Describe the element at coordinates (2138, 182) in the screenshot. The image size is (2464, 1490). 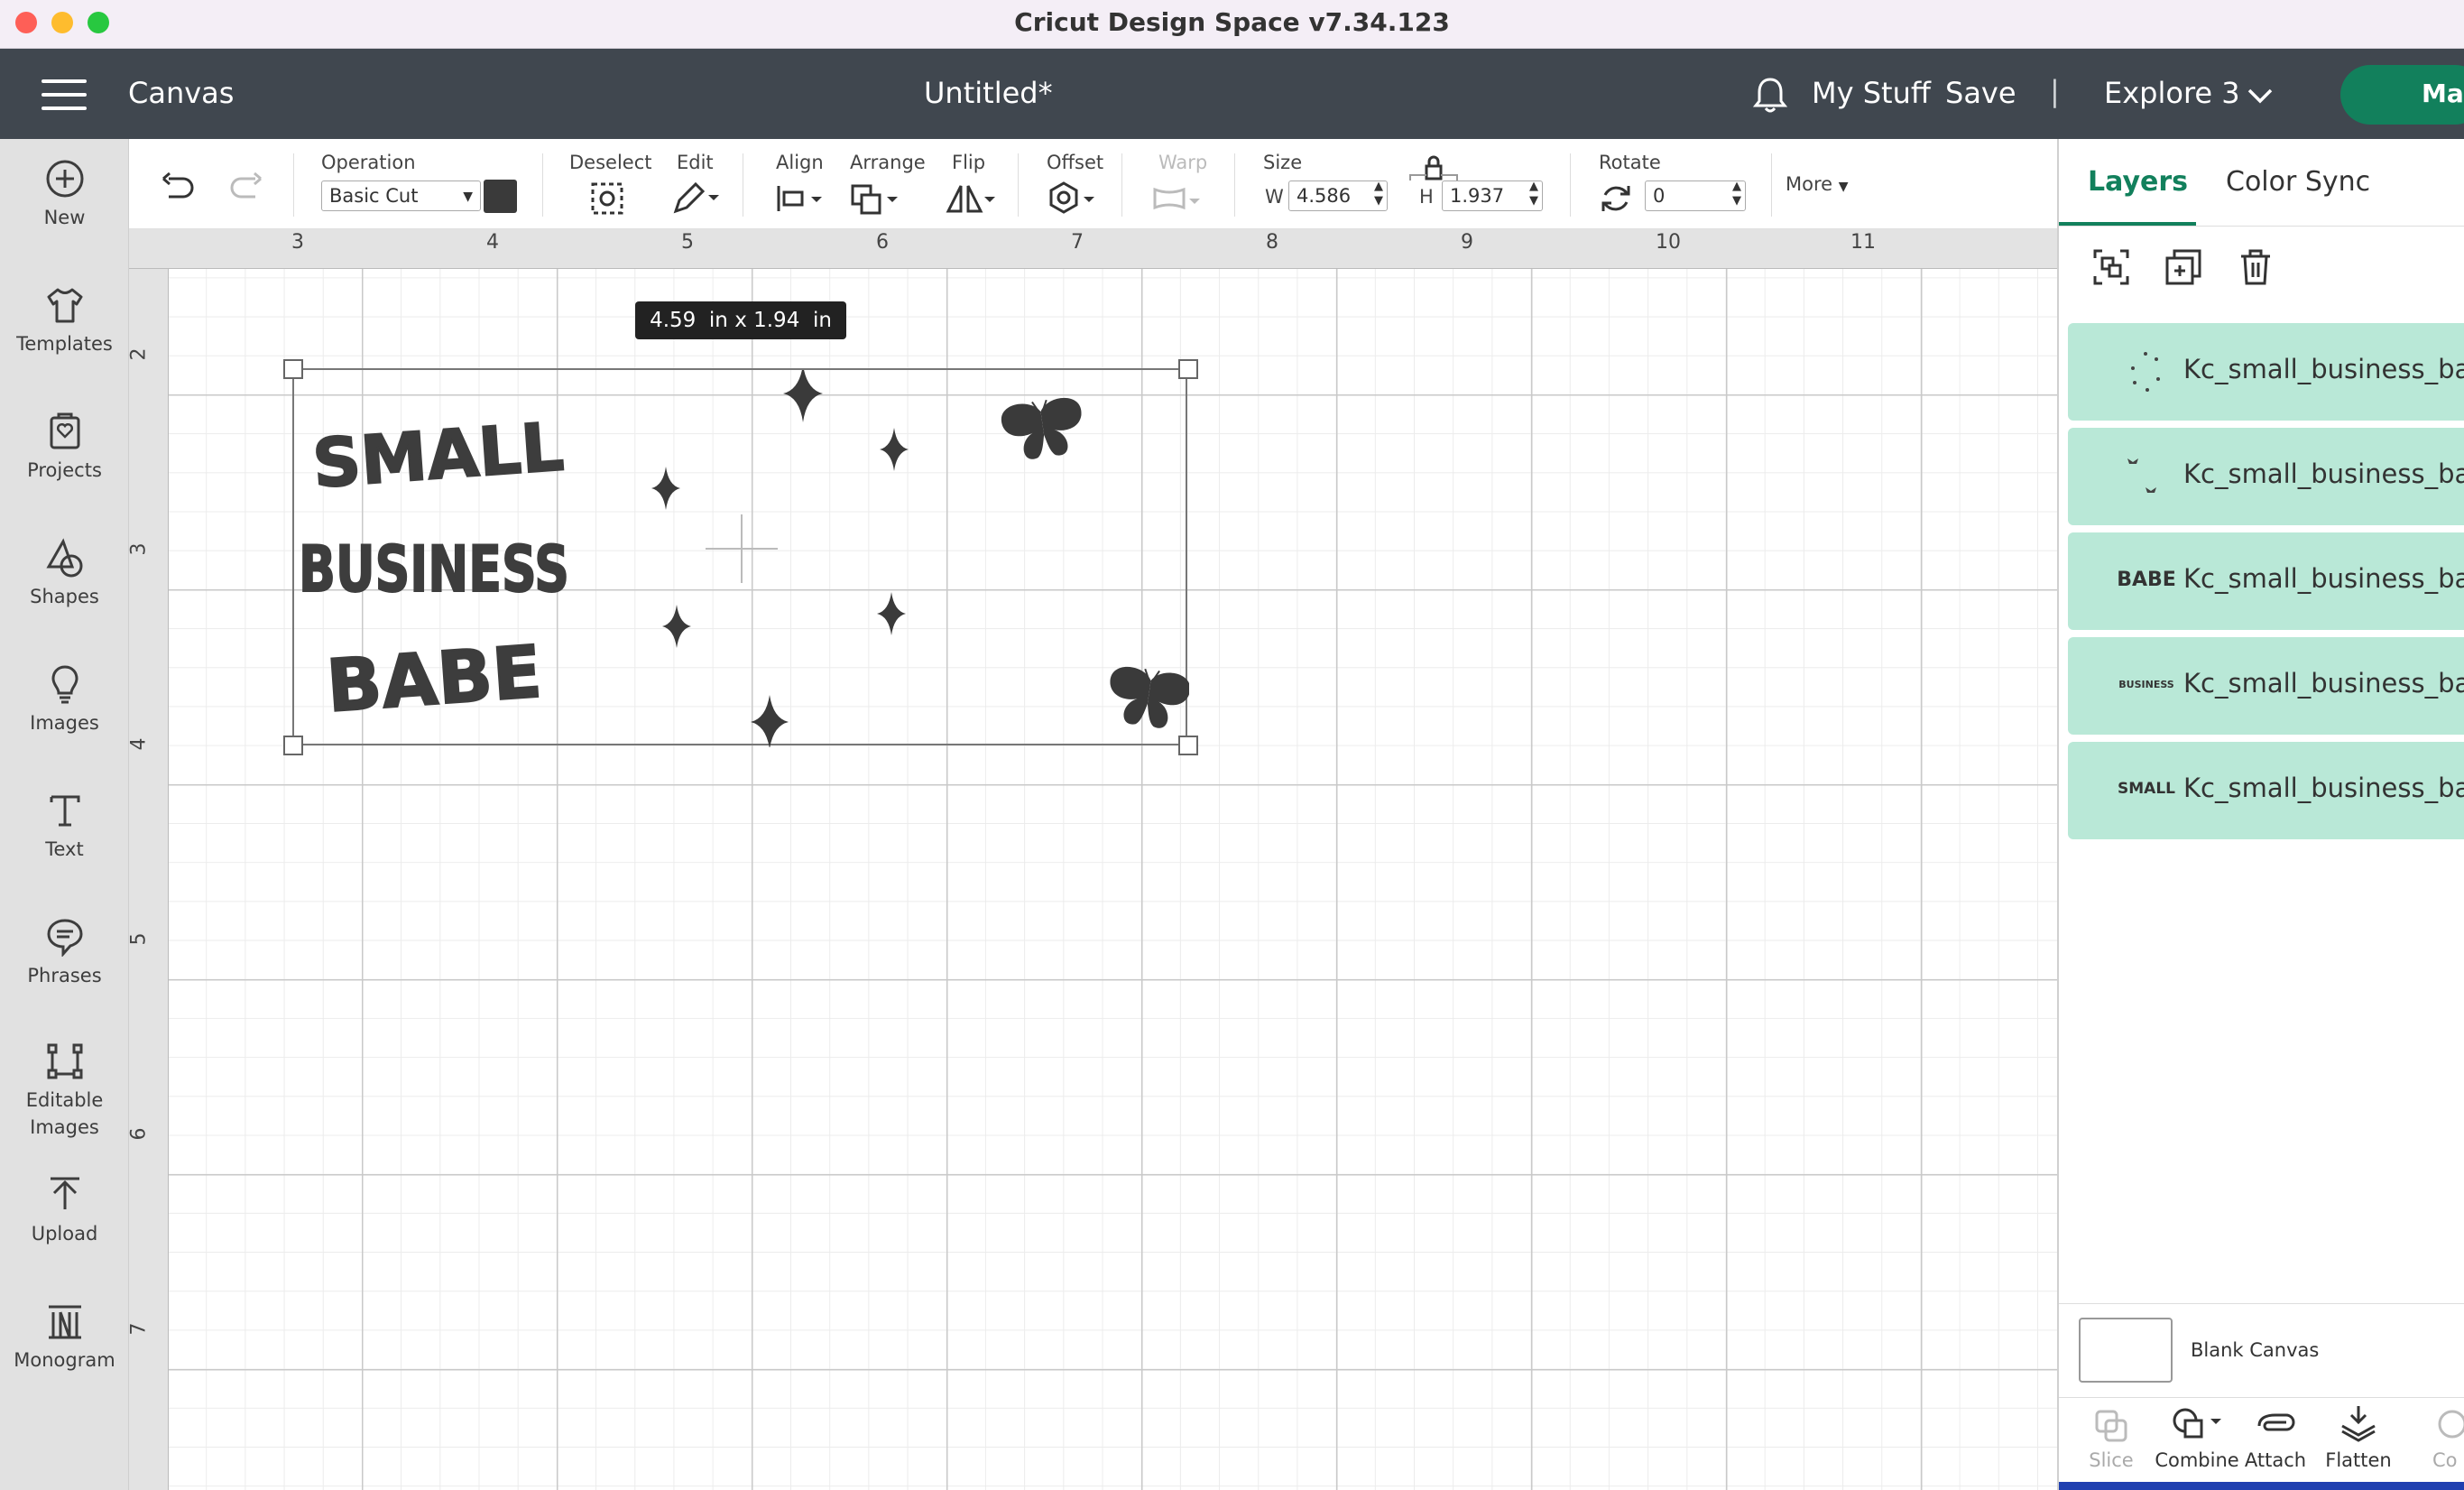
I see `tab-layers: Layers` at that location.